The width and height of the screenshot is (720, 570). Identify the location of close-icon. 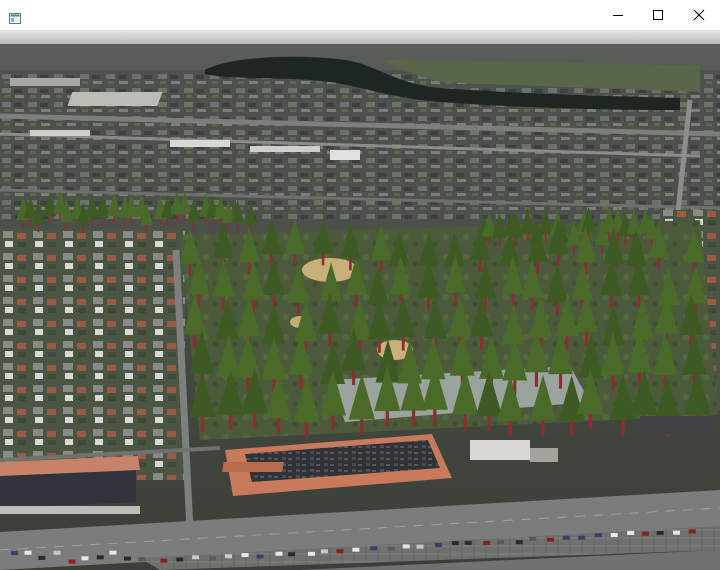
(699, 15).